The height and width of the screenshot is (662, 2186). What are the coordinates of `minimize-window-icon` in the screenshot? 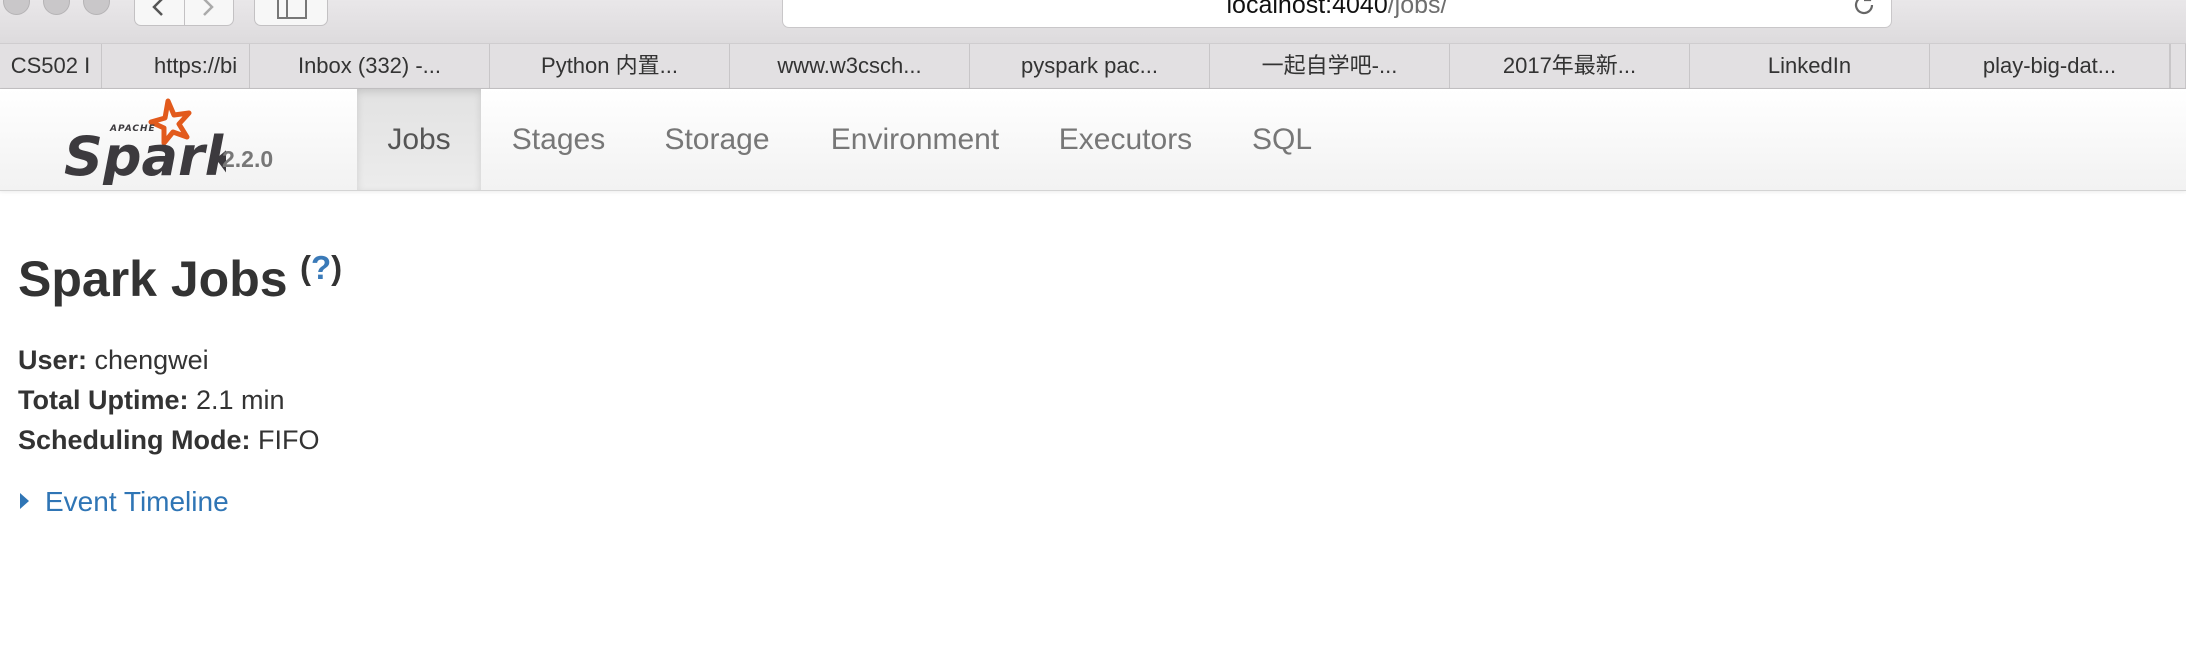 It's located at (56, 7).